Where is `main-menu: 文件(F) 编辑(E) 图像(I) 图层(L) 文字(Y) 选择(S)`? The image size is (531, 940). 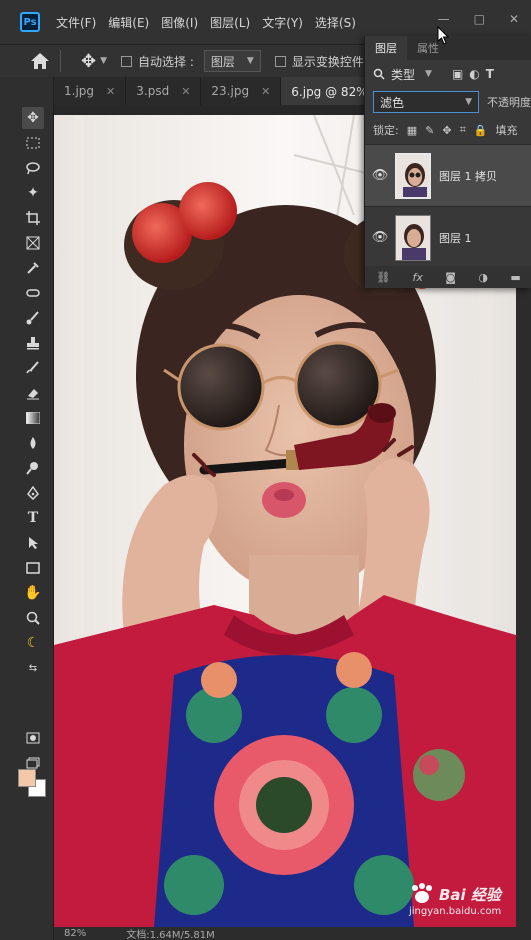 main-menu: 文件(F) 编辑(E) 图像(I) 图层(L) 文字(Y) 选择(S) is located at coordinates (206, 22).